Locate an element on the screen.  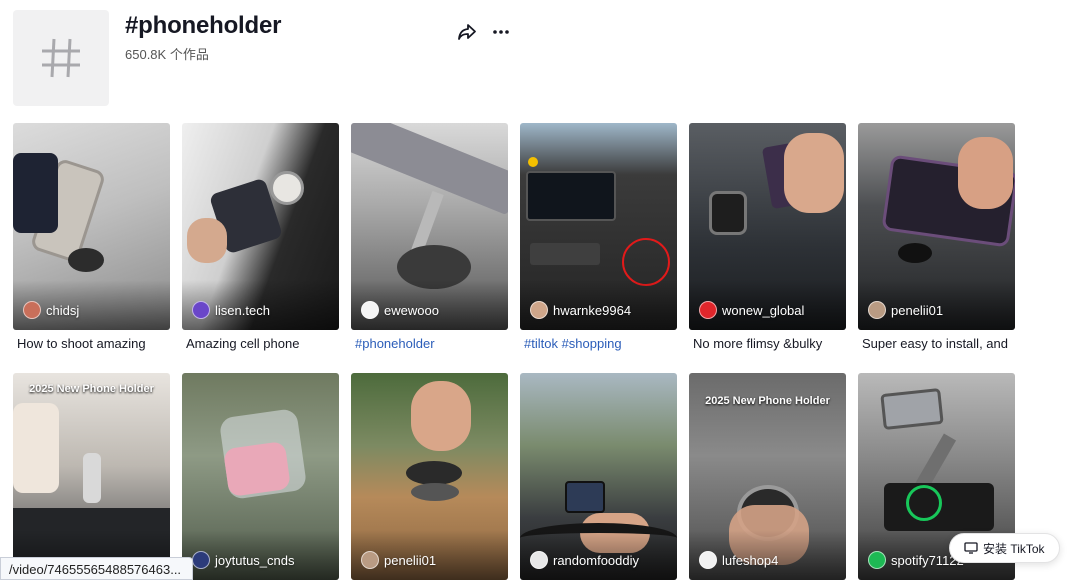
install-tiktok-button: 安装 TikTok is located at coordinates (1004, 548).